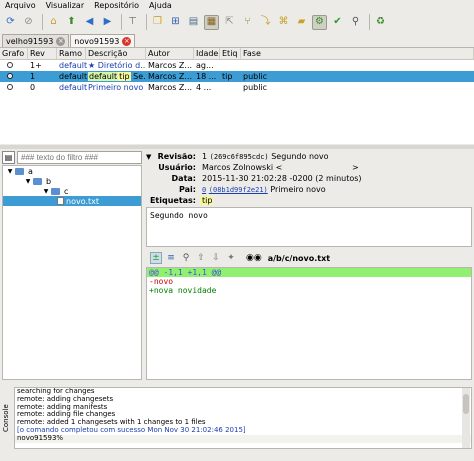 This screenshot has height=461, width=474. I want to click on home-icon: ⌂, so click(53, 22).